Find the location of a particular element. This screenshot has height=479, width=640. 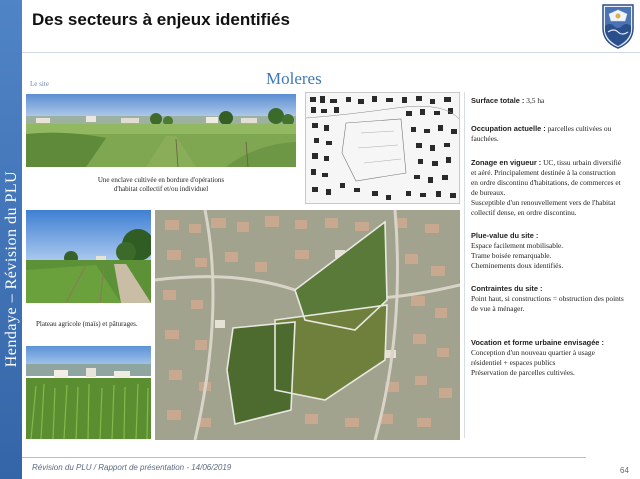

zonage-label: Zonage en vigueur : is located at coordinates (506, 162).